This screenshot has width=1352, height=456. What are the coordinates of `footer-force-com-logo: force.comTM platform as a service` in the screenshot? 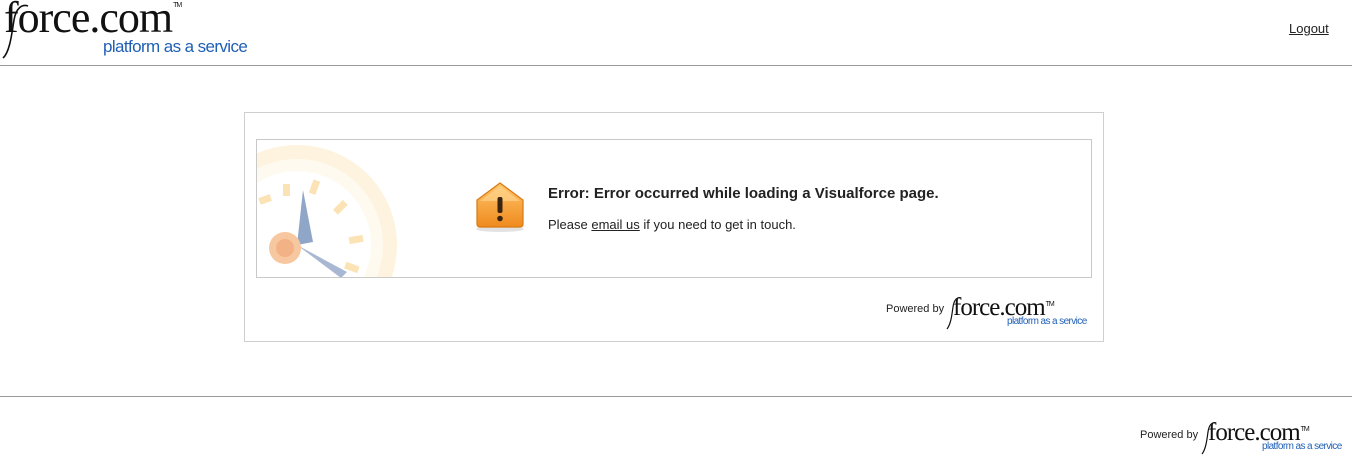 It's located at (1275, 437).